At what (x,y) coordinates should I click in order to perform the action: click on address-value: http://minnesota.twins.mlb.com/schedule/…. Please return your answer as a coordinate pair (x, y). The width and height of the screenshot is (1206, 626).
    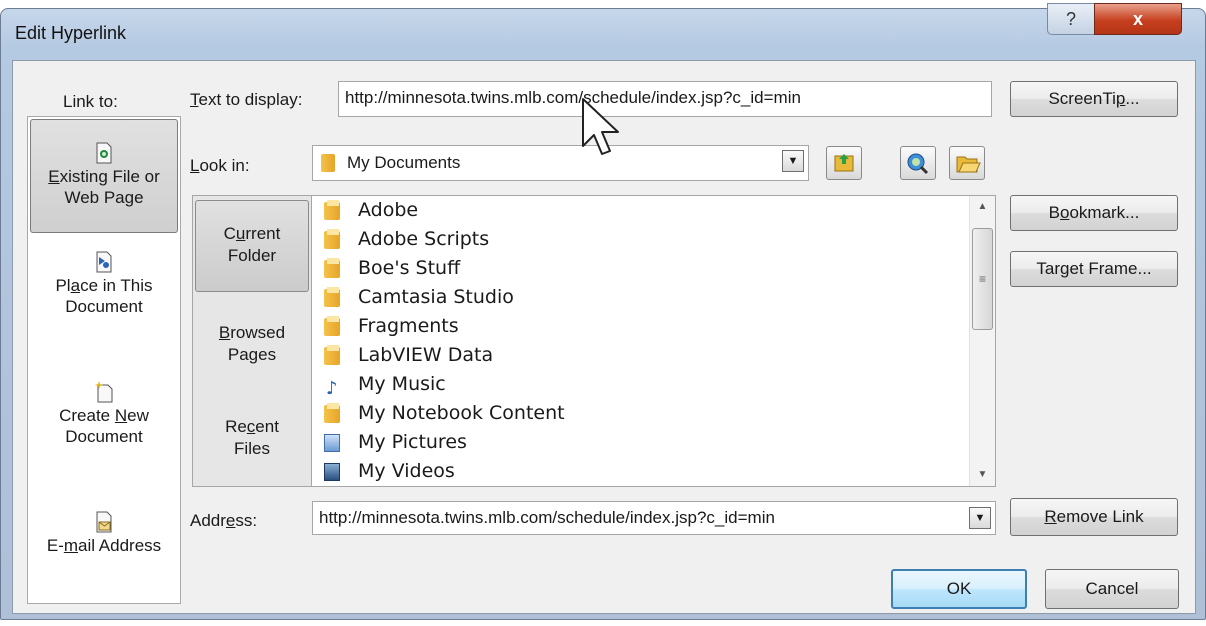
    Looking at the image, I should click on (547, 517).